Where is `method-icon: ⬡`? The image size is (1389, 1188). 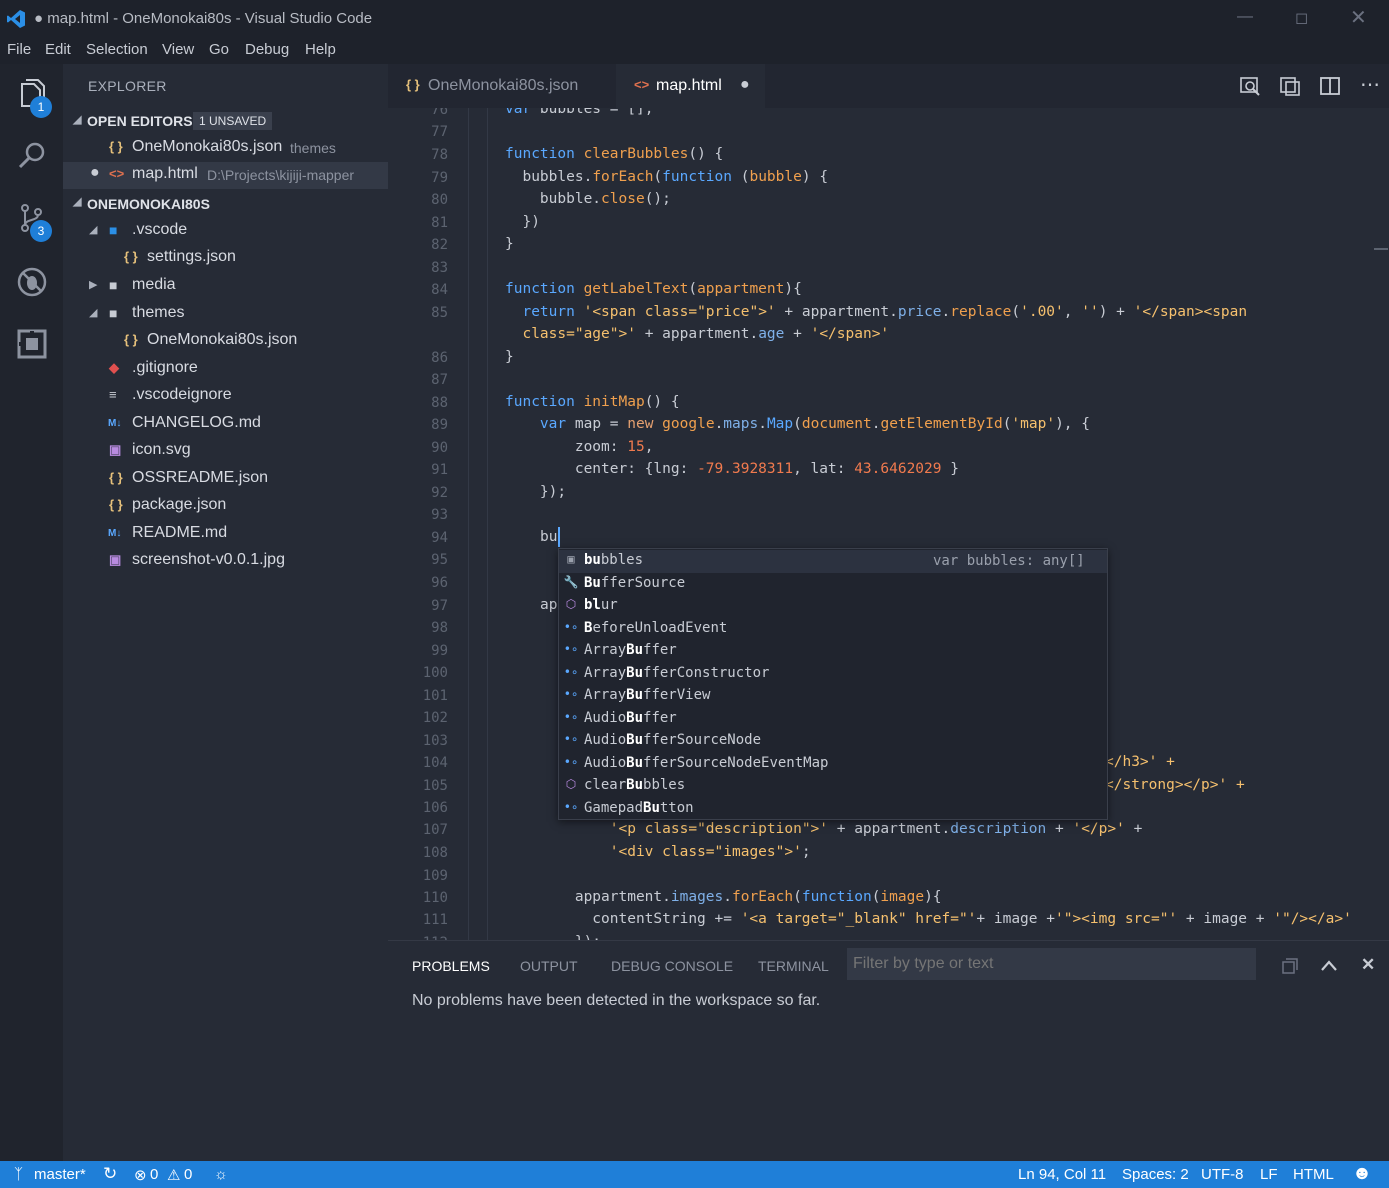
method-icon: ⬡ is located at coordinates (571, 604).